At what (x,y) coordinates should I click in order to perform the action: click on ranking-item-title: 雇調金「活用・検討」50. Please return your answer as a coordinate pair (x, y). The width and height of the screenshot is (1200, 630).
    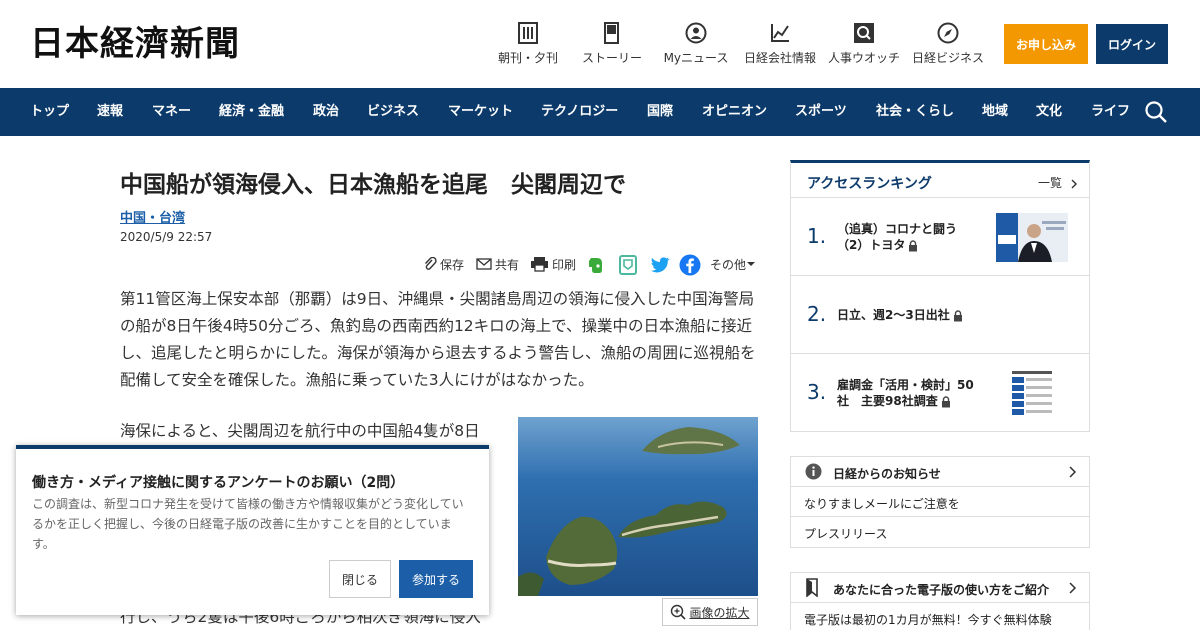
    Looking at the image, I should click on (905, 385).